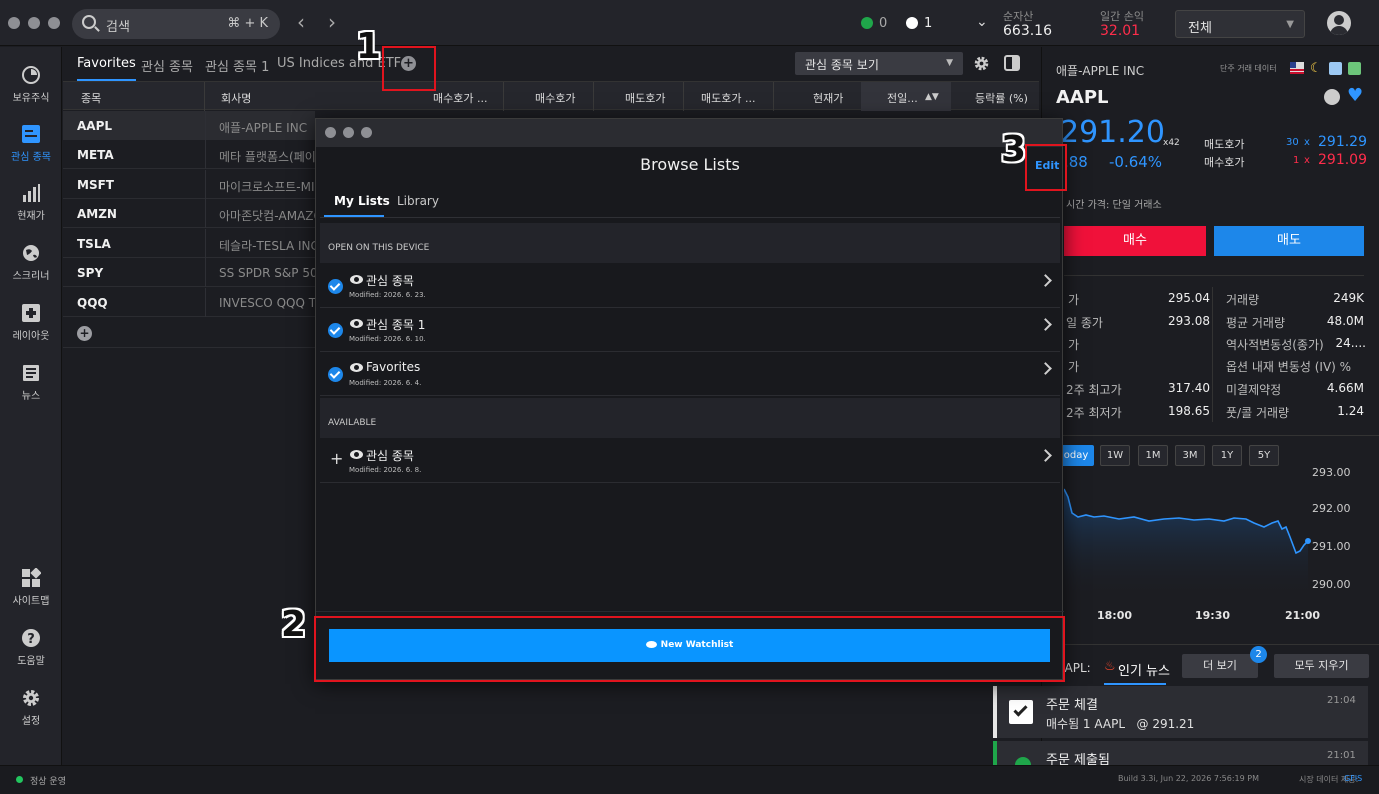  Describe the element at coordinates (683, 96) in the screenshot. I see `column-divider` at that location.